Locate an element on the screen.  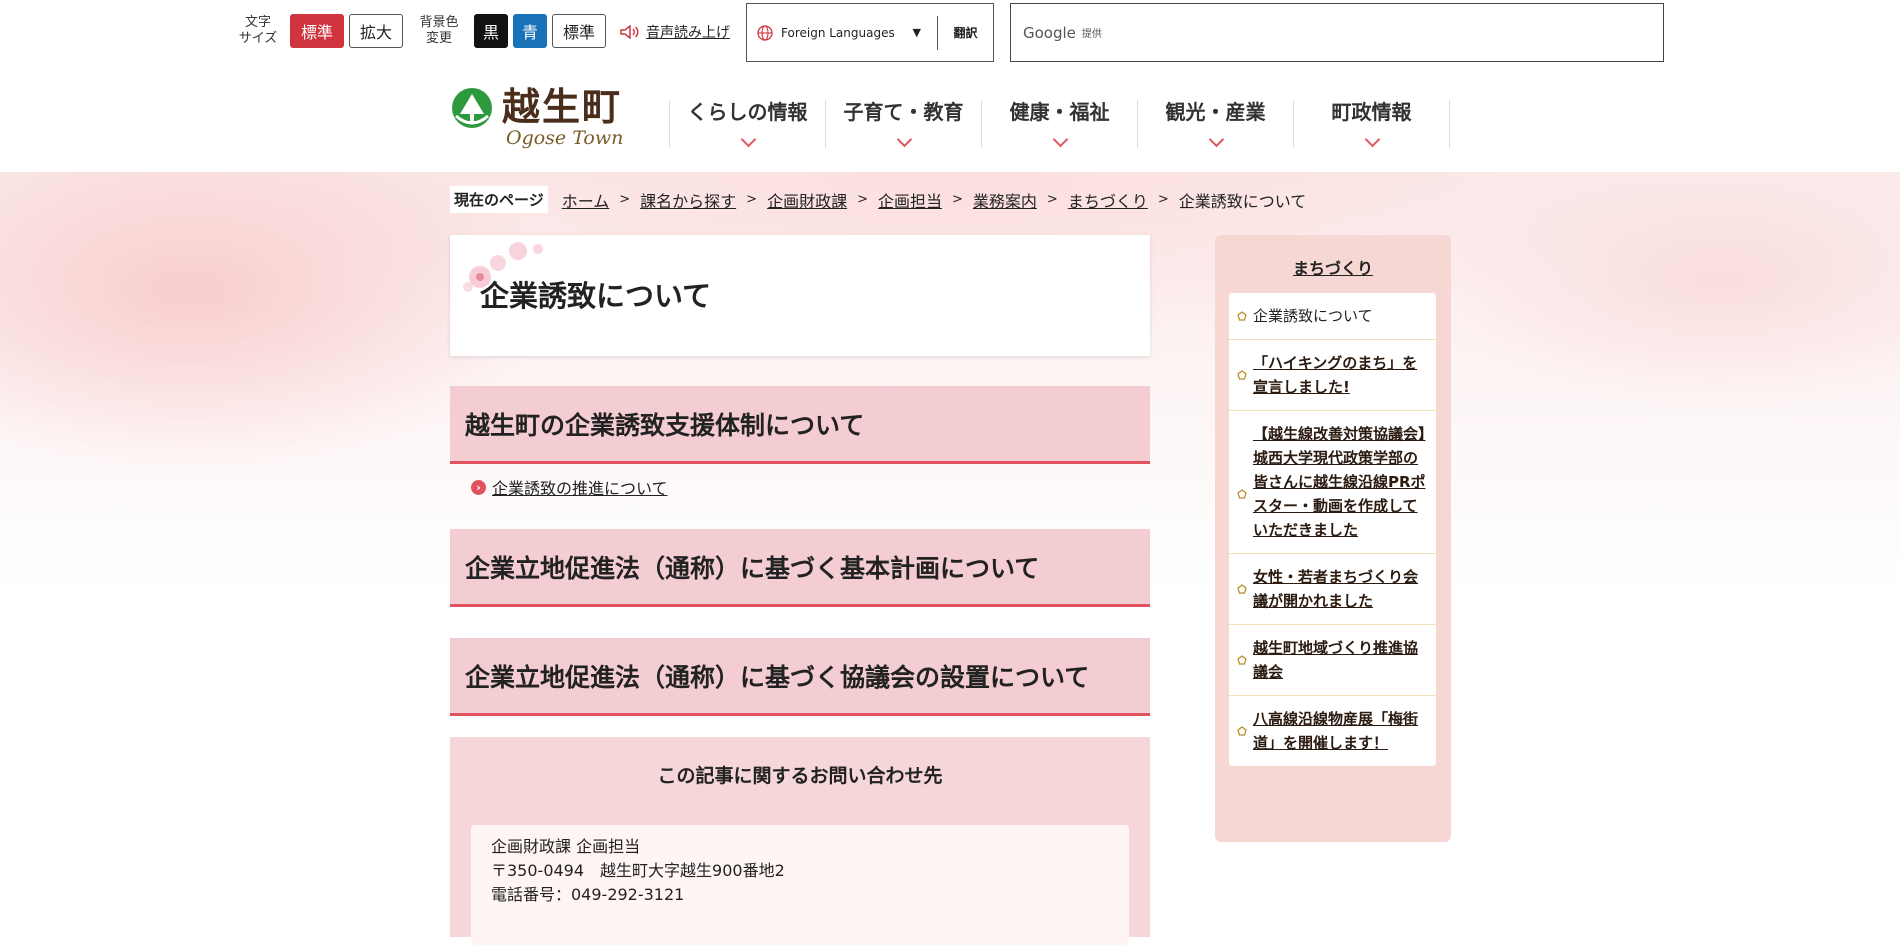
language-selector: Foreign Languages ▼ 翻訳 is located at coordinates (870, 32).